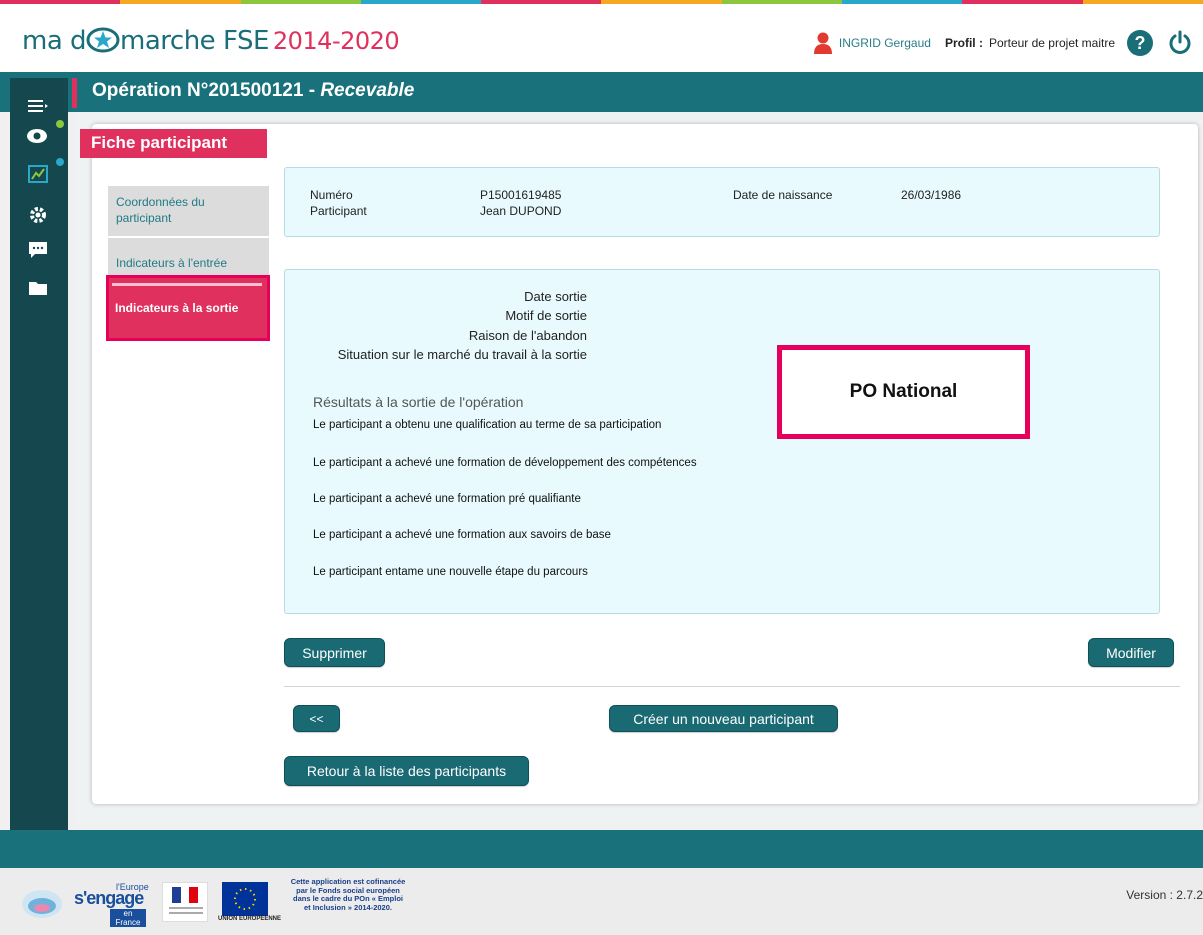  I want to click on footer-bar, so click(601, 849).